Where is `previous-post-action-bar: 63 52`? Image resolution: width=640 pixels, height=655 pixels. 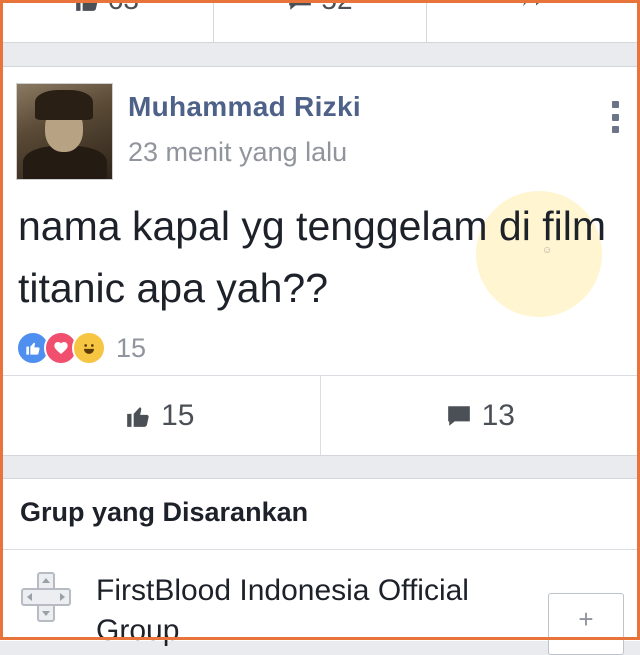 previous-post-action-bar: 63 52 is located at coordinates (320, 21).